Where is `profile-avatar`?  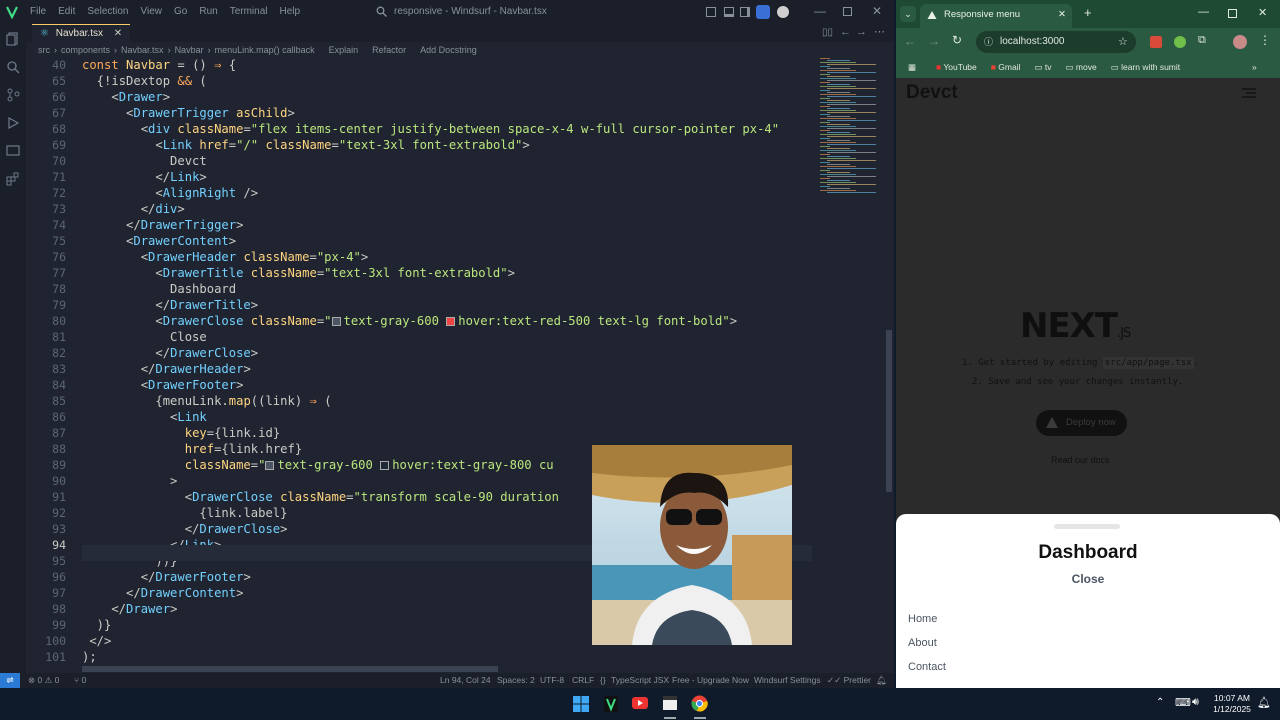
profile-avatar is located at coordinates (1240, 42).